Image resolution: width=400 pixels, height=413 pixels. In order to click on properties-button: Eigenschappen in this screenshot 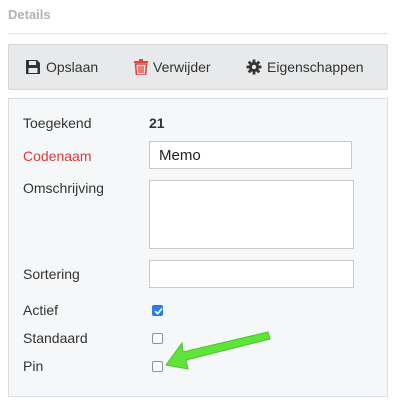, I will do `click(305, 67)`.